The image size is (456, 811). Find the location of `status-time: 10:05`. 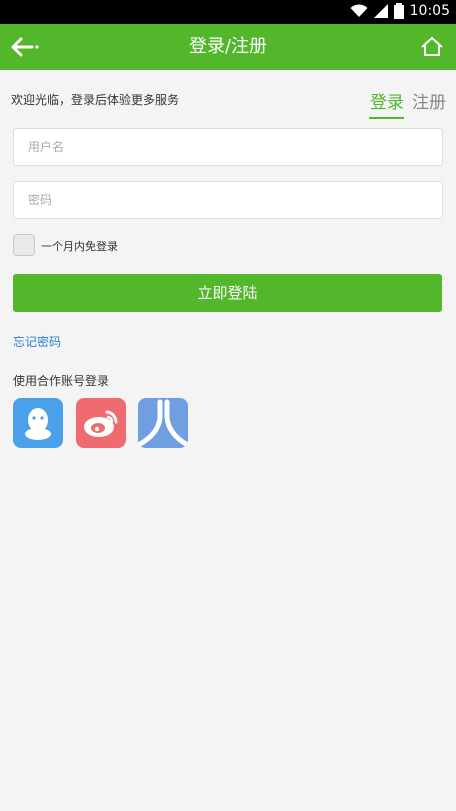

status-time: 10:05 is located at coordinates (429, 11).